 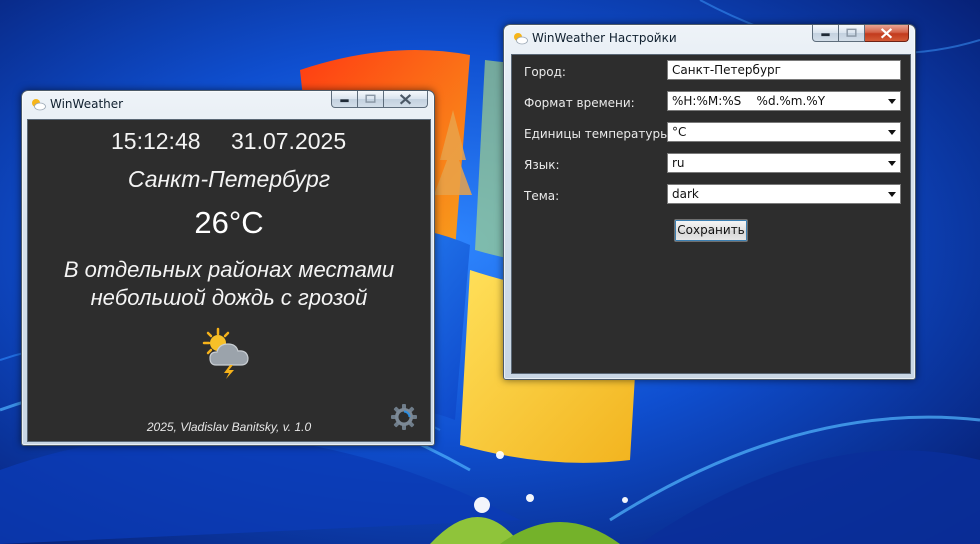 I want to click on time-format-select: %H:%M:%S %d.%m.%Y, so click(x=784, y=101).